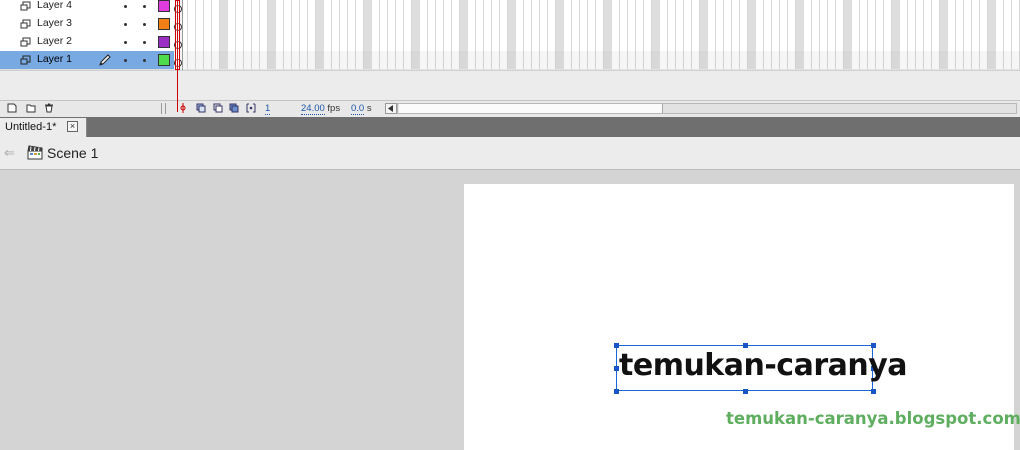  What do you see at coordinates (12, 108) in the screenshot?
I see `new-layer-icon` at bounding box center [12, 108].